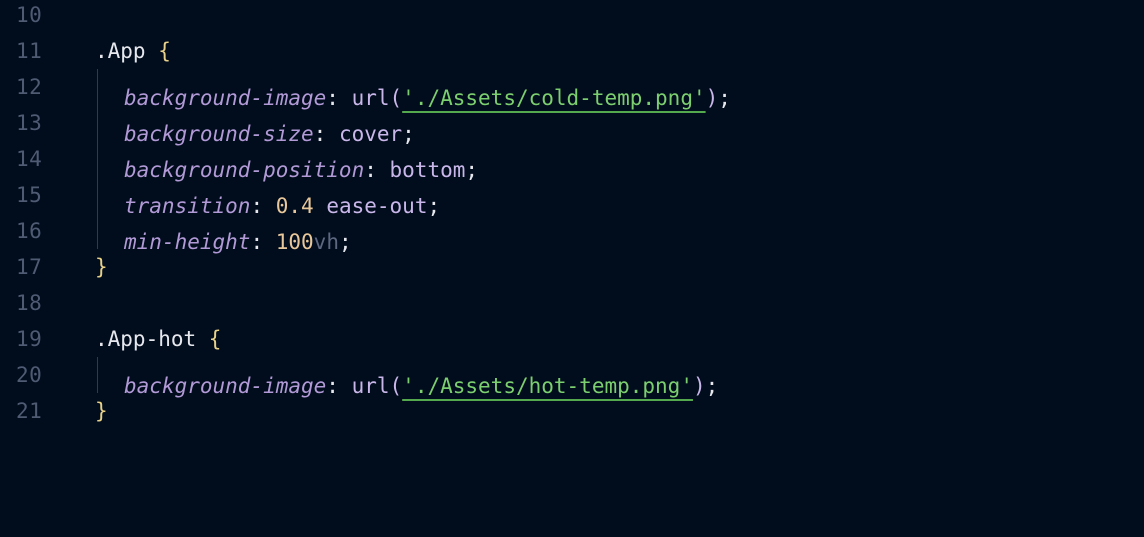  Describe the element at coordinates (29, 87) in the screenshot. I see `line-number: 12` at that location.